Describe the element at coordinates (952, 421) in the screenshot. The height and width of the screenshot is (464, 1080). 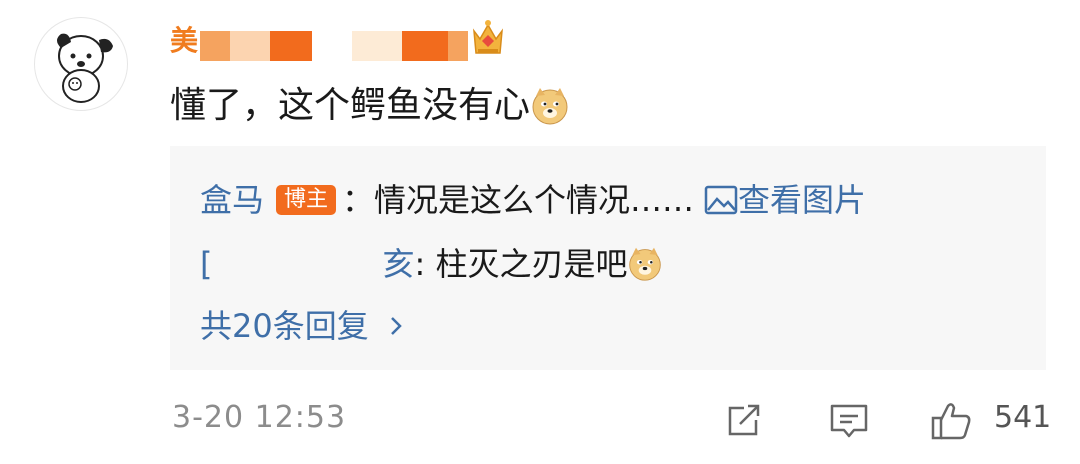
I see `thumbs-up-icon` at that location.